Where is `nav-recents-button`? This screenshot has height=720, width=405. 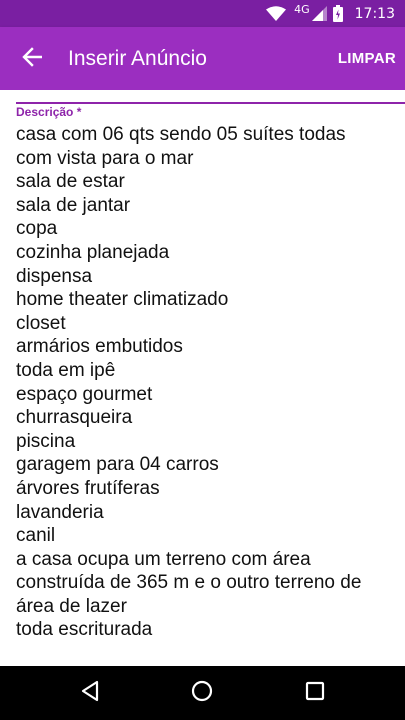 nav-recents-button is located at coordinates (315, 693).